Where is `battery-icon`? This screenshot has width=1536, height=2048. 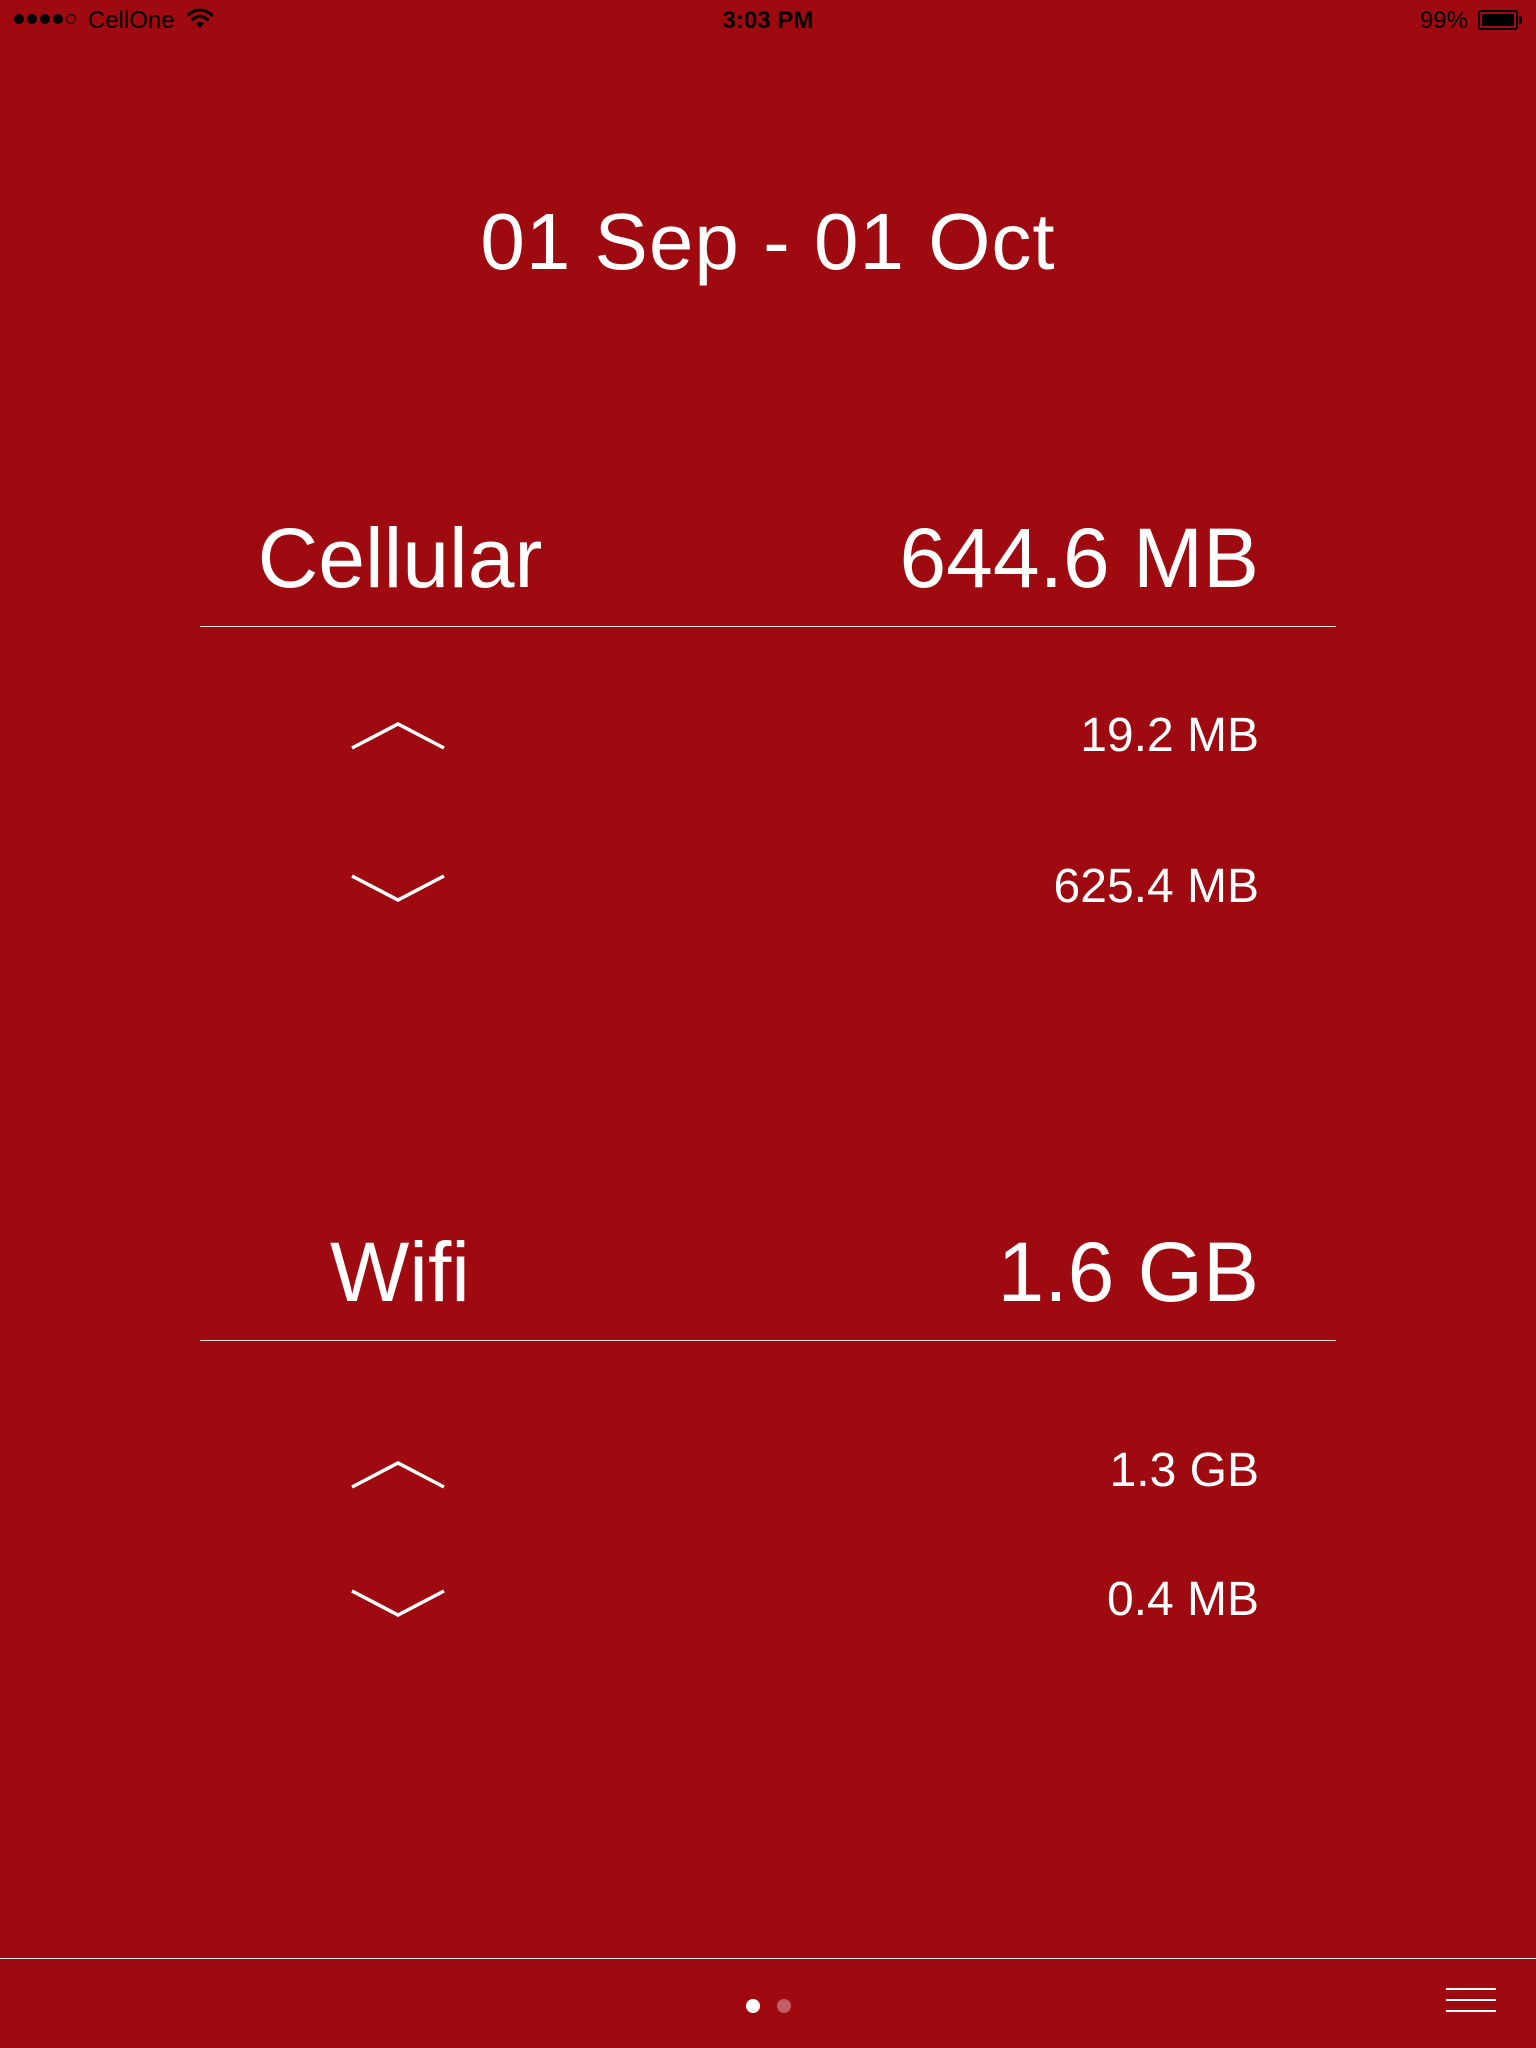
battery-icon is located at coordinates (1501, 20).